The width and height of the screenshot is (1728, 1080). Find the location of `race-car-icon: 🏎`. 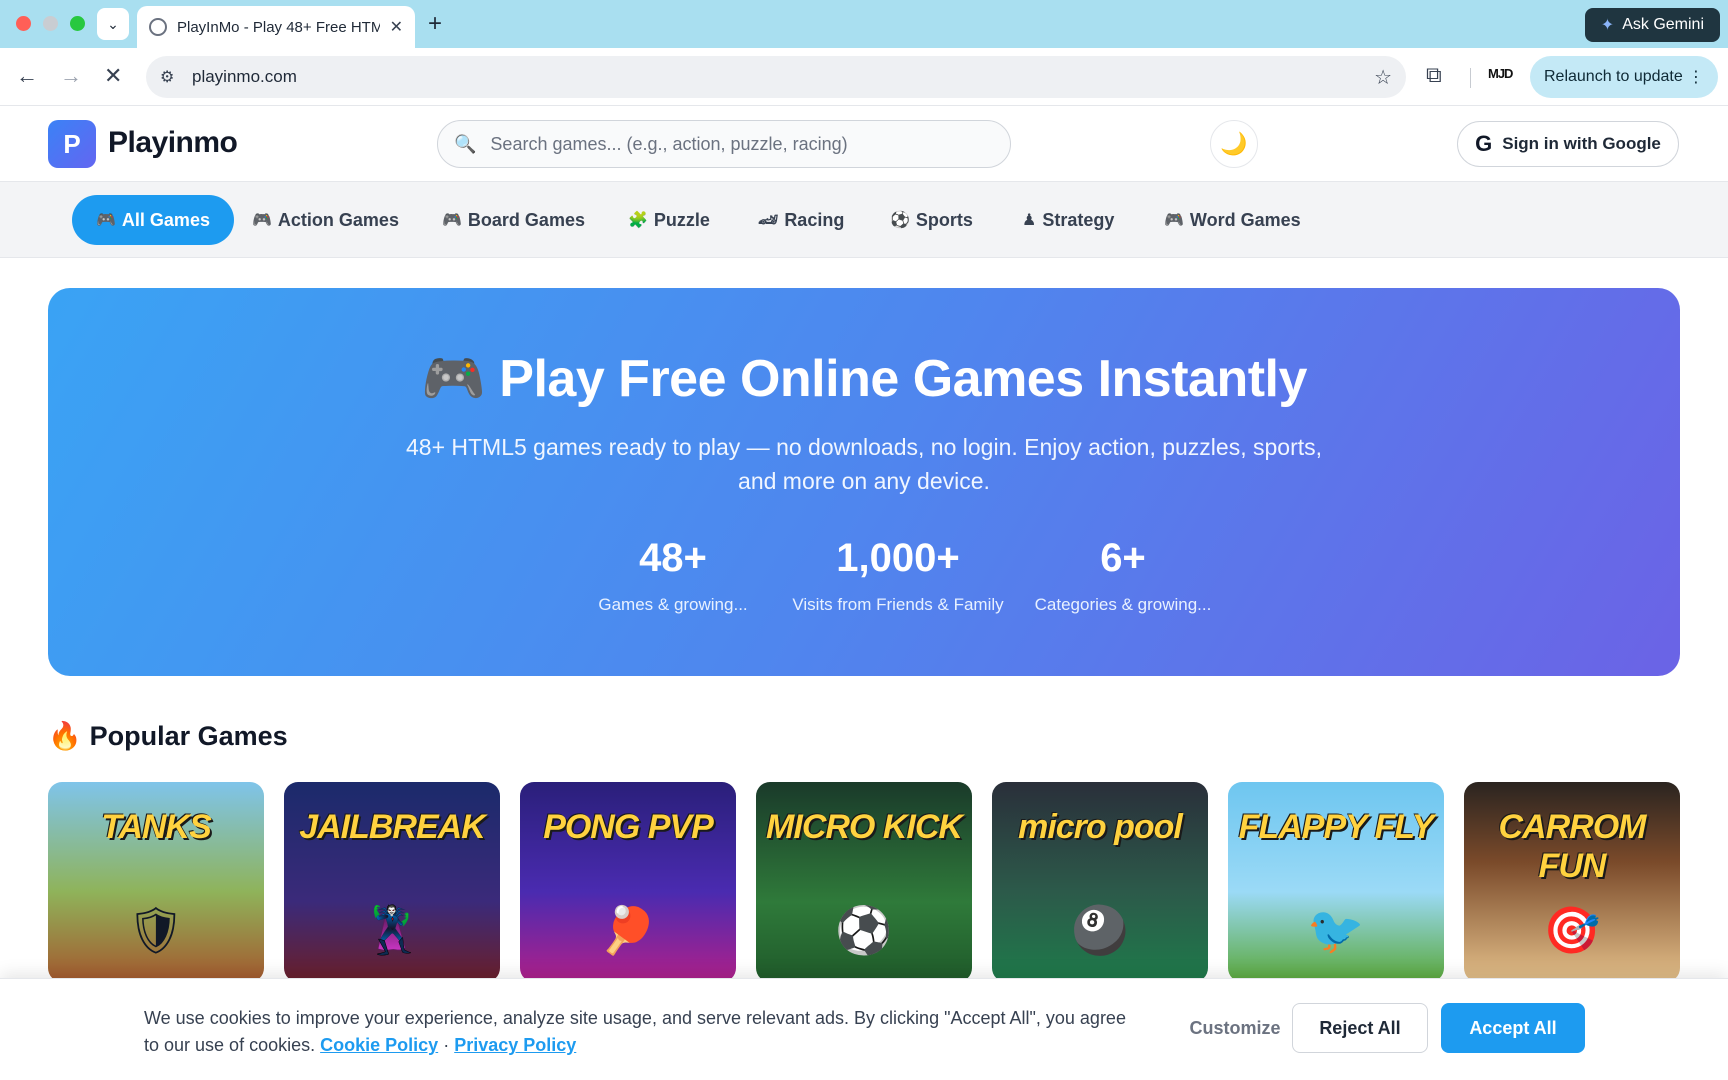

race-car-icon: 🏎 is located at coordinates (768, 220).